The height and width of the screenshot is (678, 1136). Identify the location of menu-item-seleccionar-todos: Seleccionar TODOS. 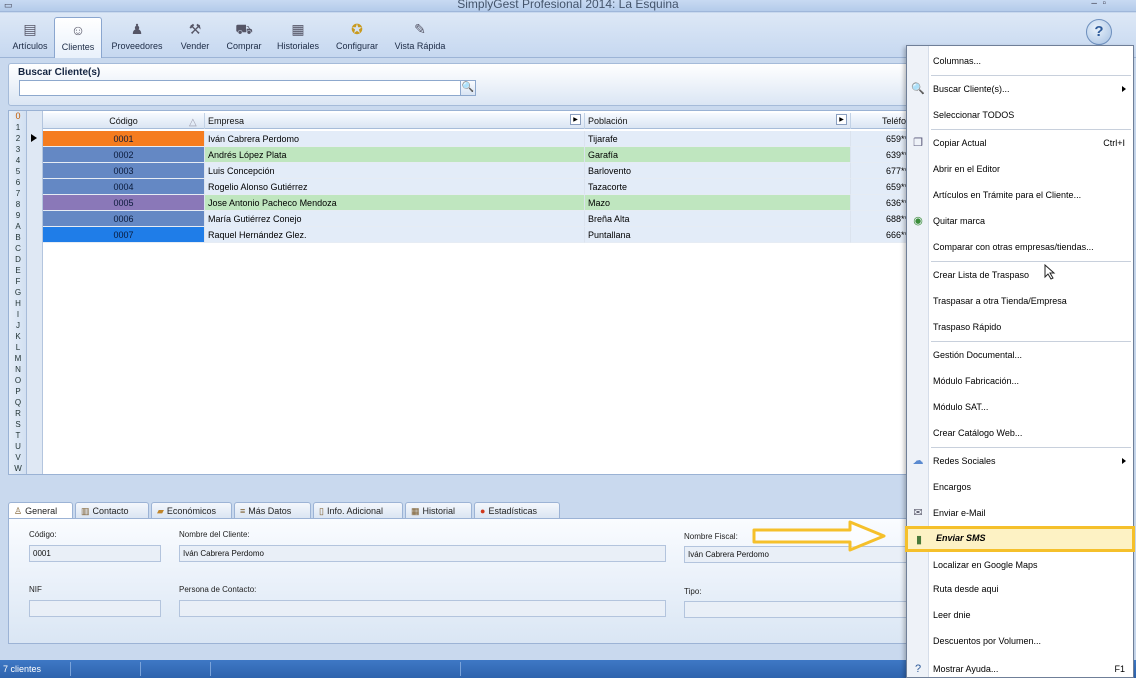
(1020, 115).